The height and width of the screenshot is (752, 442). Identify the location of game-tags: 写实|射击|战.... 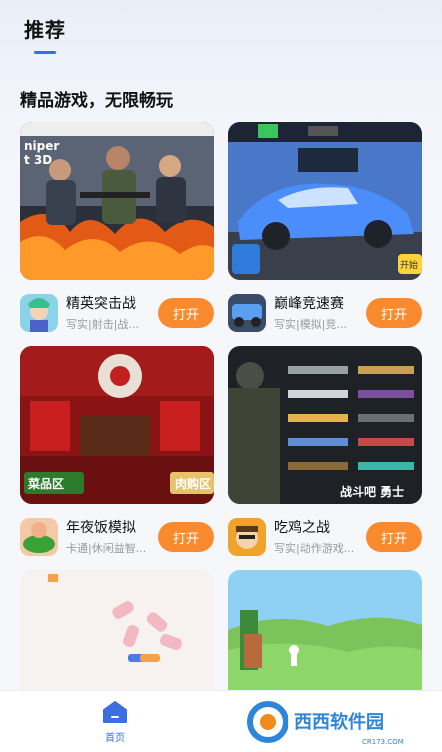
(102, 324).